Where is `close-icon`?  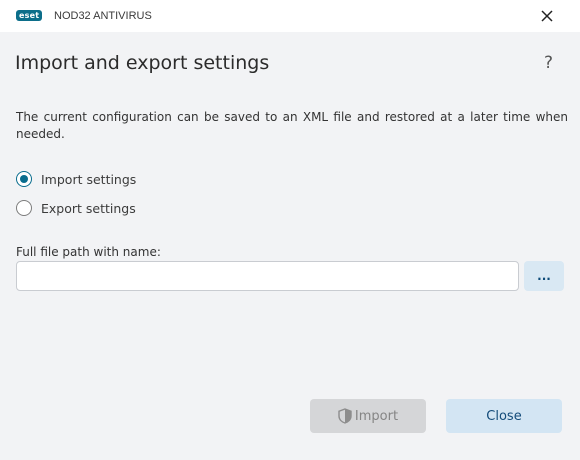 close-icon is located at coordinates (547, 16).